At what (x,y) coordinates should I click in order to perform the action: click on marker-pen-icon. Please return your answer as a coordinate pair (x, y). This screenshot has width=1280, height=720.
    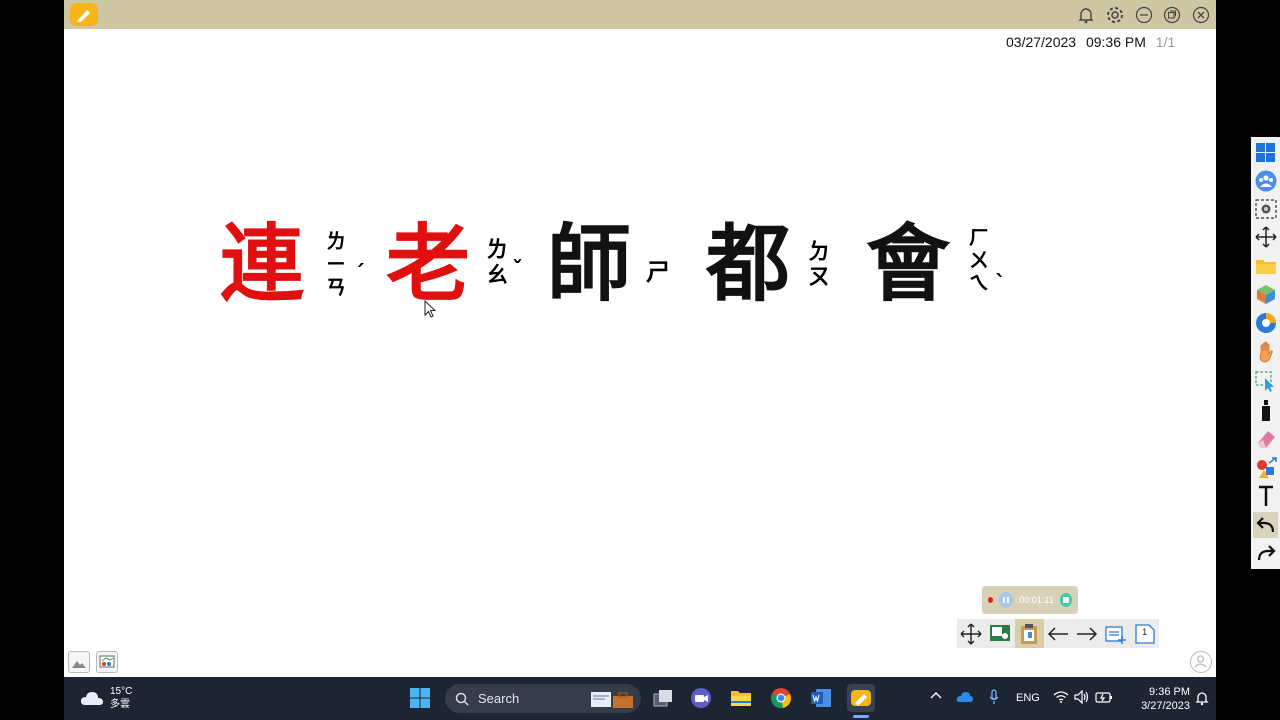
    Looking at the image, I should click on (1265, 411).